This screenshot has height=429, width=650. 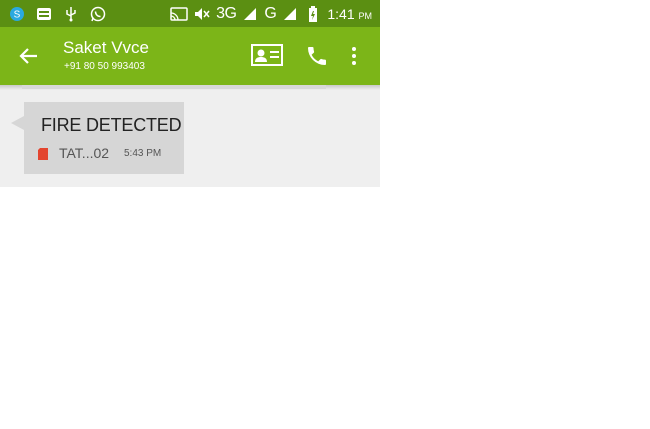 I want to click on contact-number: +91 80 50 993403, so click(x=104, y=66).